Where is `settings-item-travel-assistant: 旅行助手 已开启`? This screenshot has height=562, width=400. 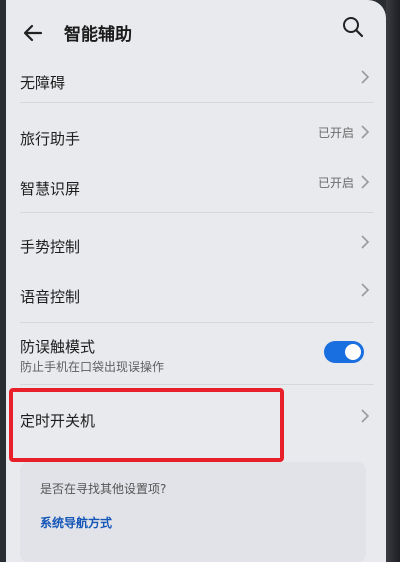 settings-item-travel-assistant: 旅行助手 已开启 is located at coordinates (196, 135).